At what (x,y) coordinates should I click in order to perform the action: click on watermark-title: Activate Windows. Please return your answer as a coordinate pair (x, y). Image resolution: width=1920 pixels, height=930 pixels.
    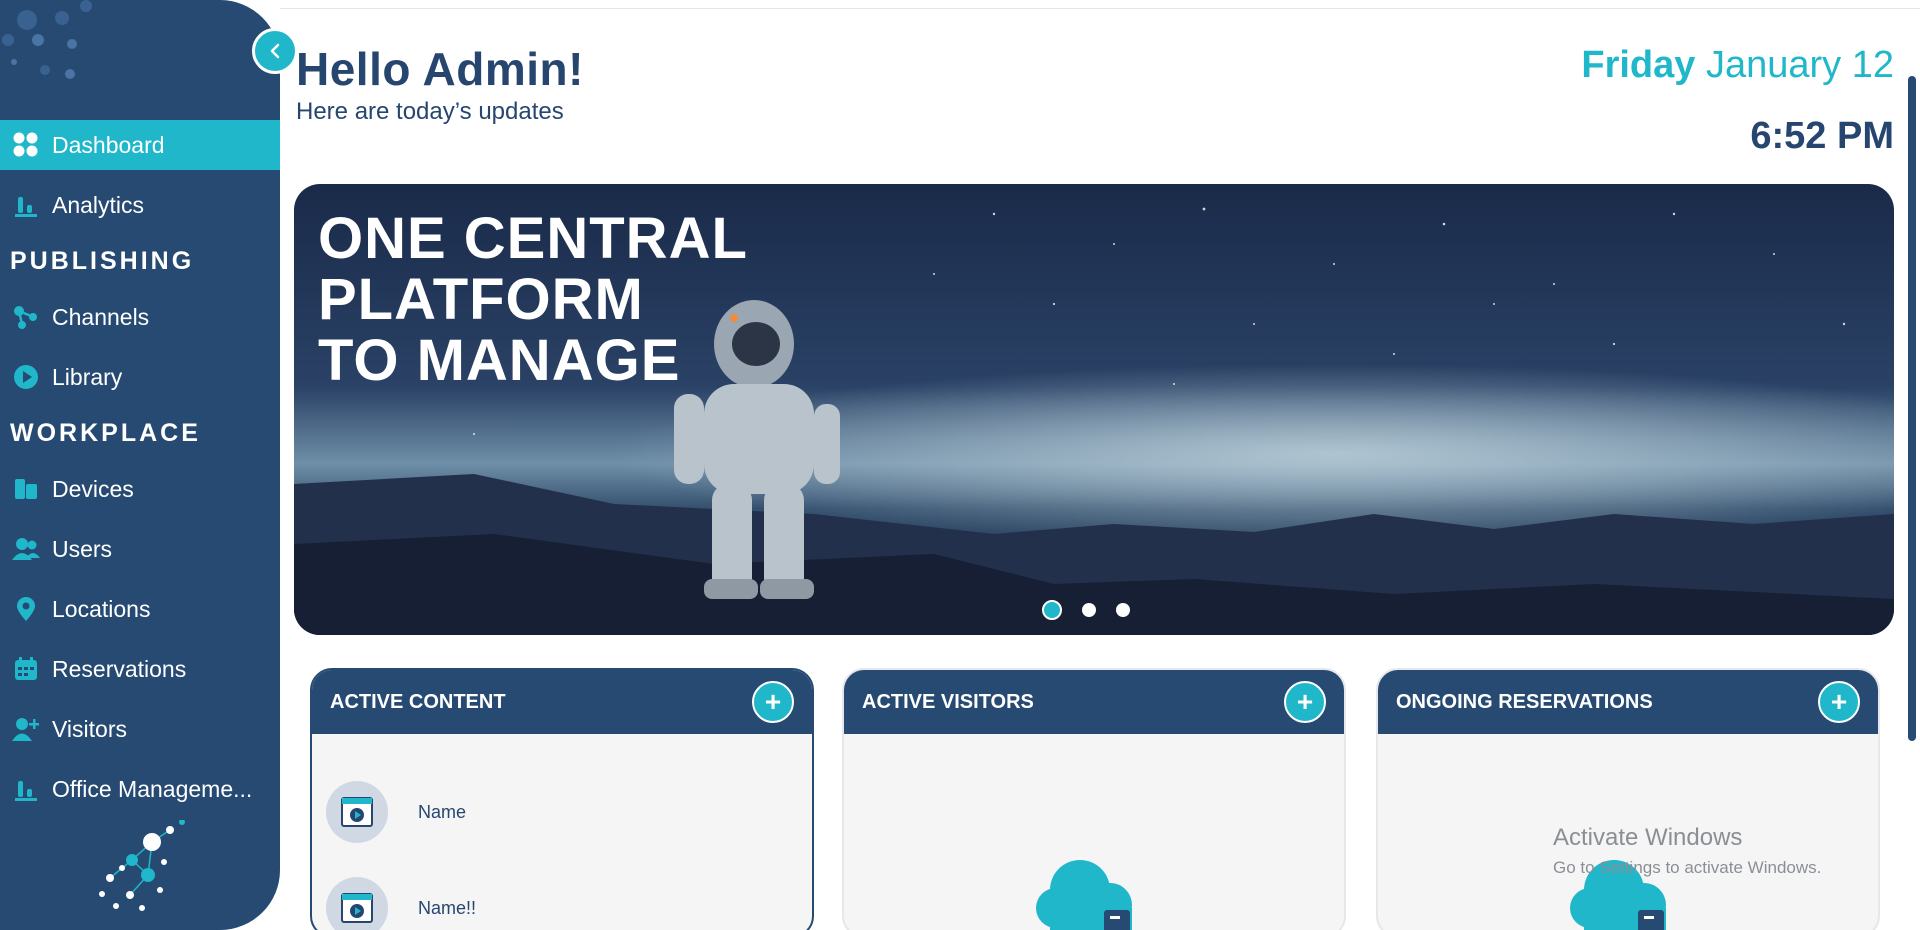
    Looking at the image, I should click on (1648, 837).